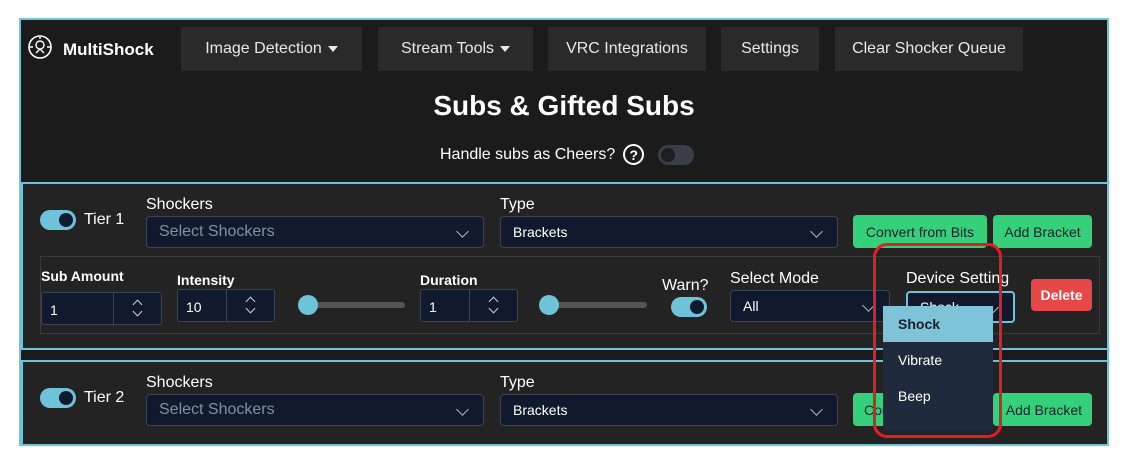 Image resolution: width=1128 pixels, height=465 pixels. What do you see at coordinates (108, 49) in the screenshot?
I see `brand-title: MultiShock` at bounding box center [108, 49].